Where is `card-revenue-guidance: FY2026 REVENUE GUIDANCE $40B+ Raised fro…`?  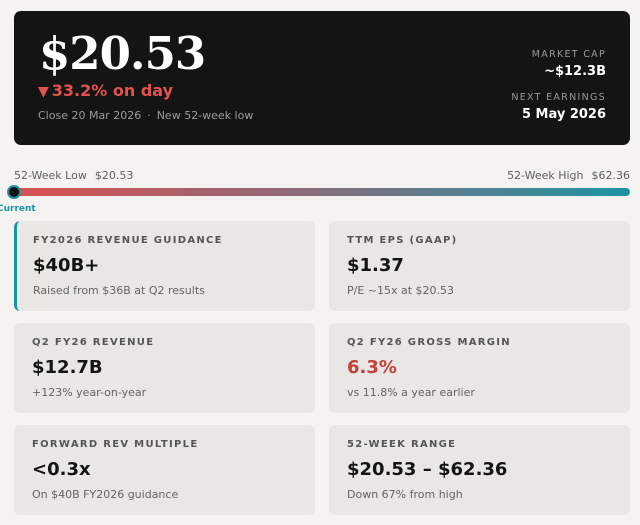 card-revenue-guidance: FY2026 REVENUE GUIDANCE $40B+ Raised fro… is located at coordinates (164, 266).